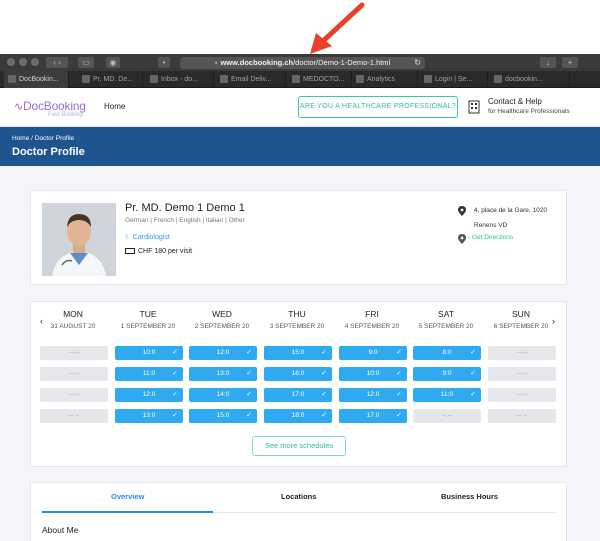 This screenshot has width=600, height=541. I want to click on day-date: 4 SEPTEMBER 20, so click(372, 326).